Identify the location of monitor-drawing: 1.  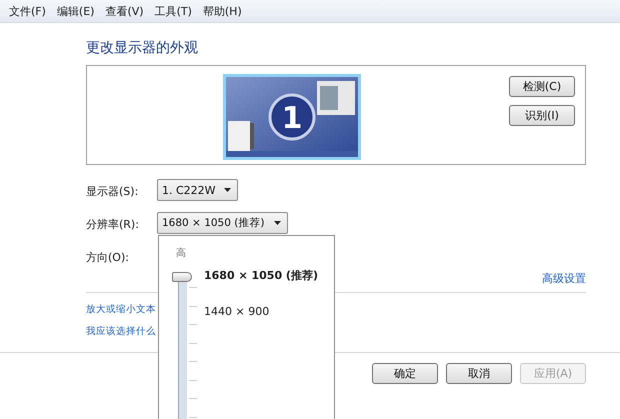
(292, 117).